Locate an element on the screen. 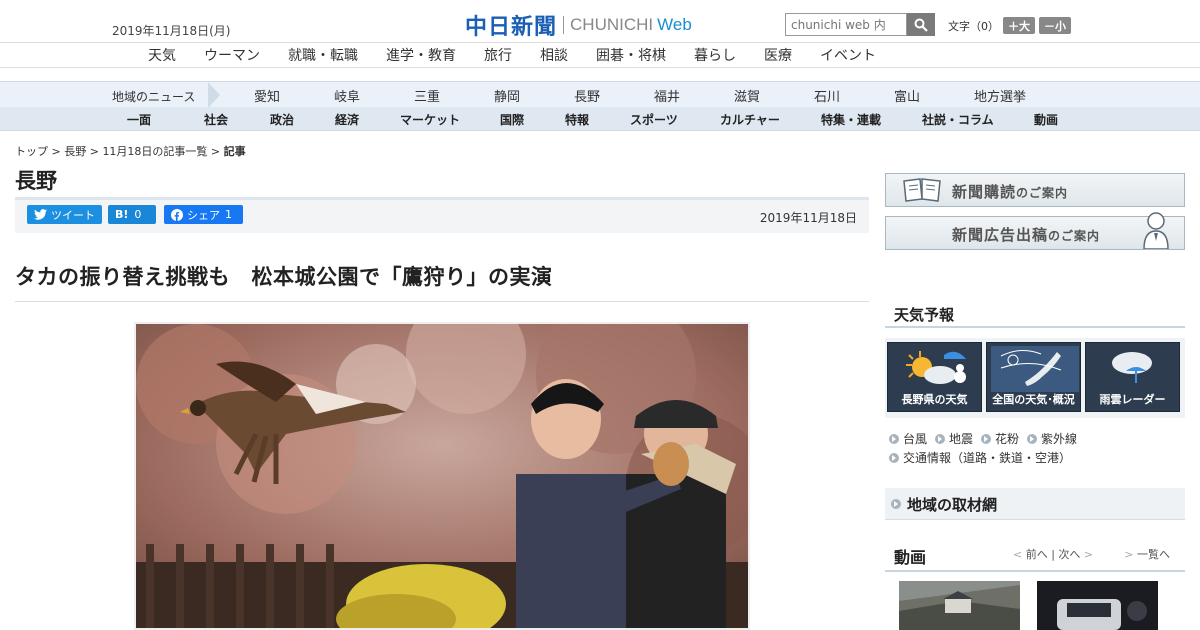 The width and height of the screenshot is (1200, 630). search-icon is located at coordinates (921, 25).